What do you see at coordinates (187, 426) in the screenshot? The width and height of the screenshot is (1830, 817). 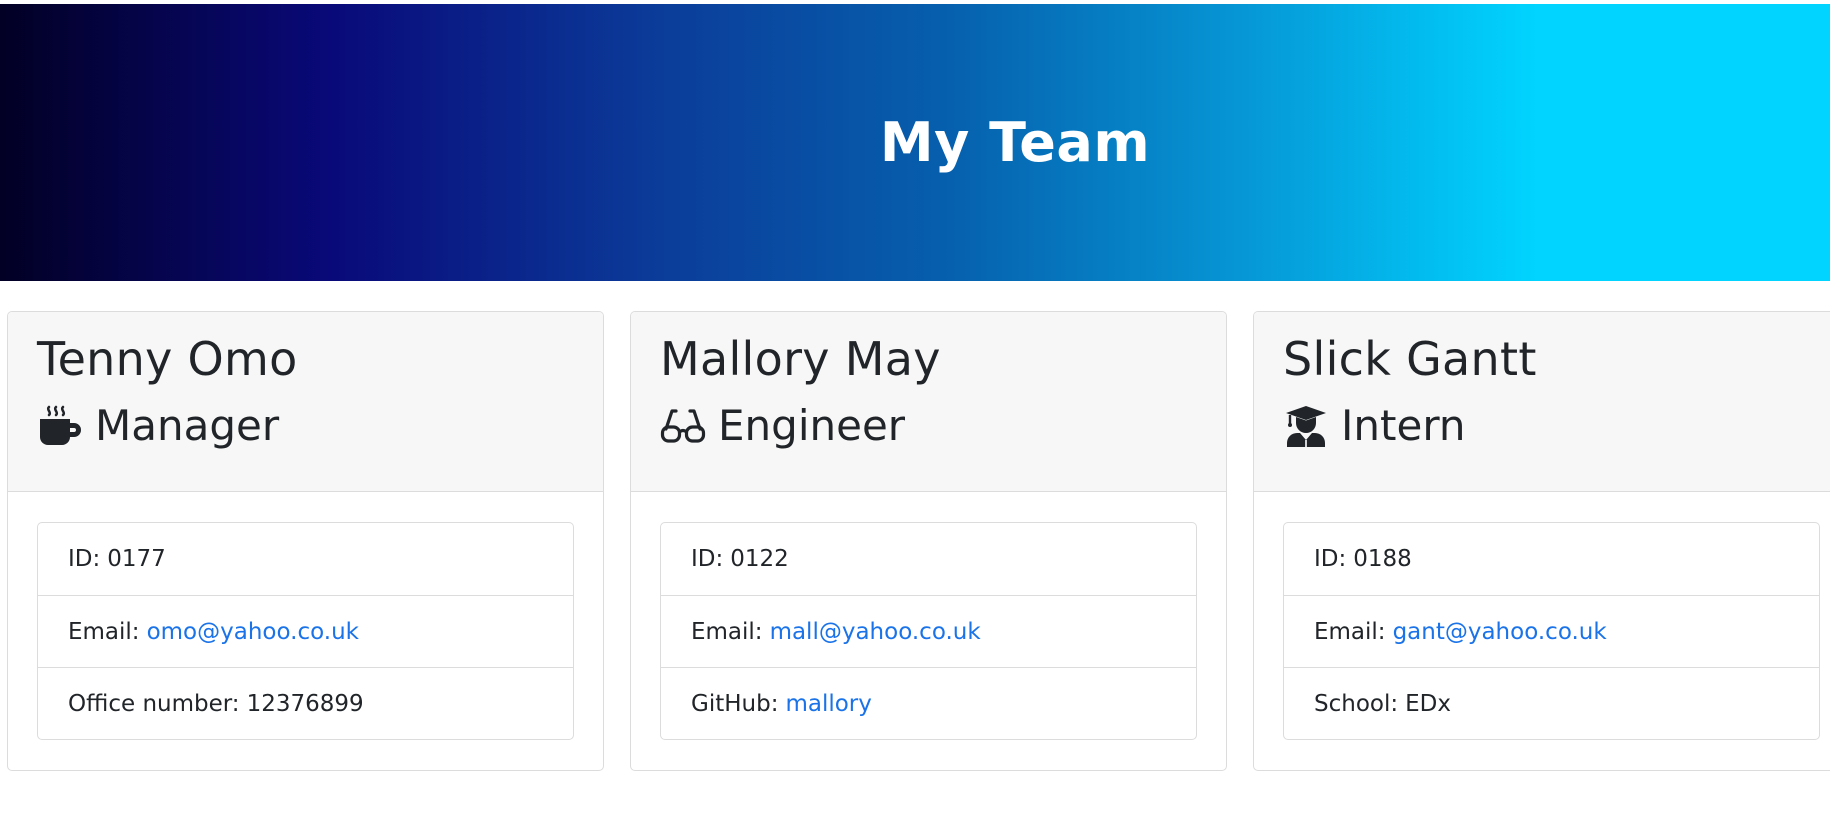 I see `employee-role-label: Manager` at bounding box center [187, 426].